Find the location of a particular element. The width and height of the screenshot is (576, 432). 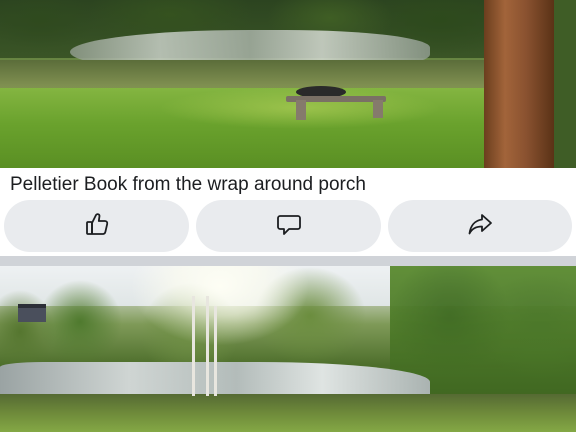

house is located at coordinates (32, 313).